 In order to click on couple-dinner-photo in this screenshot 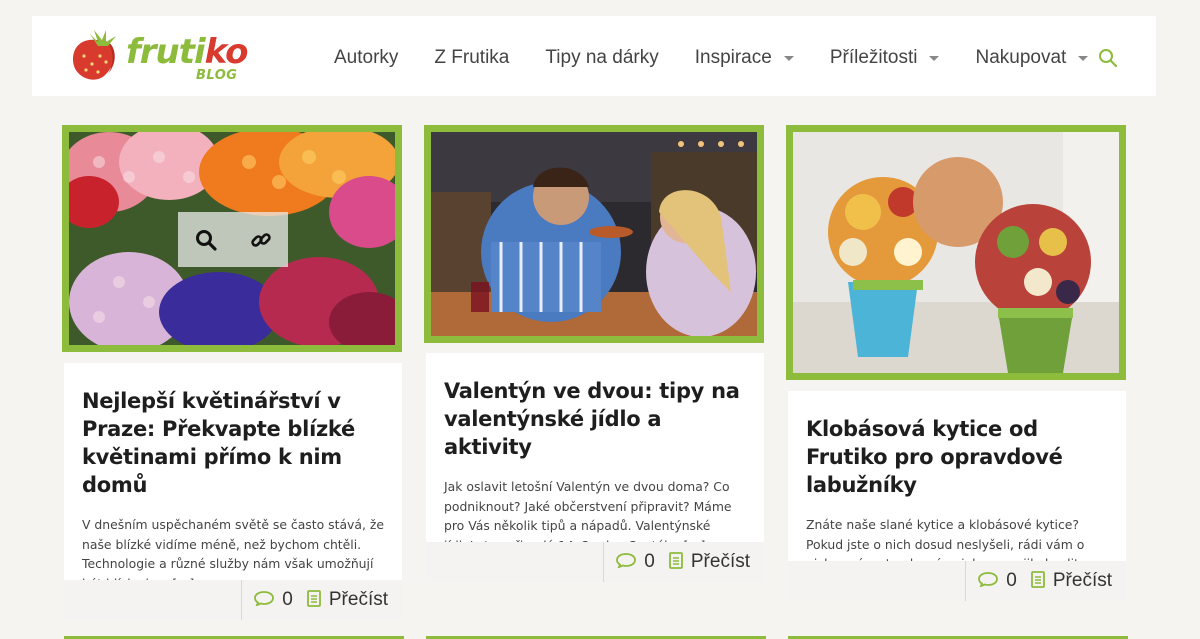, I will do `click(594, 234)`.